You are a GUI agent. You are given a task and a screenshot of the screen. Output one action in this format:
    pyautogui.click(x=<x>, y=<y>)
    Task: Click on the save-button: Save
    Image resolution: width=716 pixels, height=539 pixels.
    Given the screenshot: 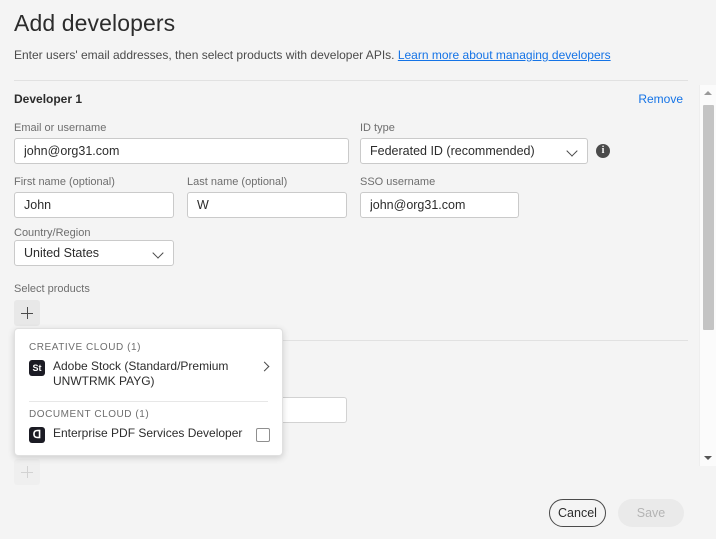 What is the action you would take?
    pyautogui.click(x=651, y=513)
    